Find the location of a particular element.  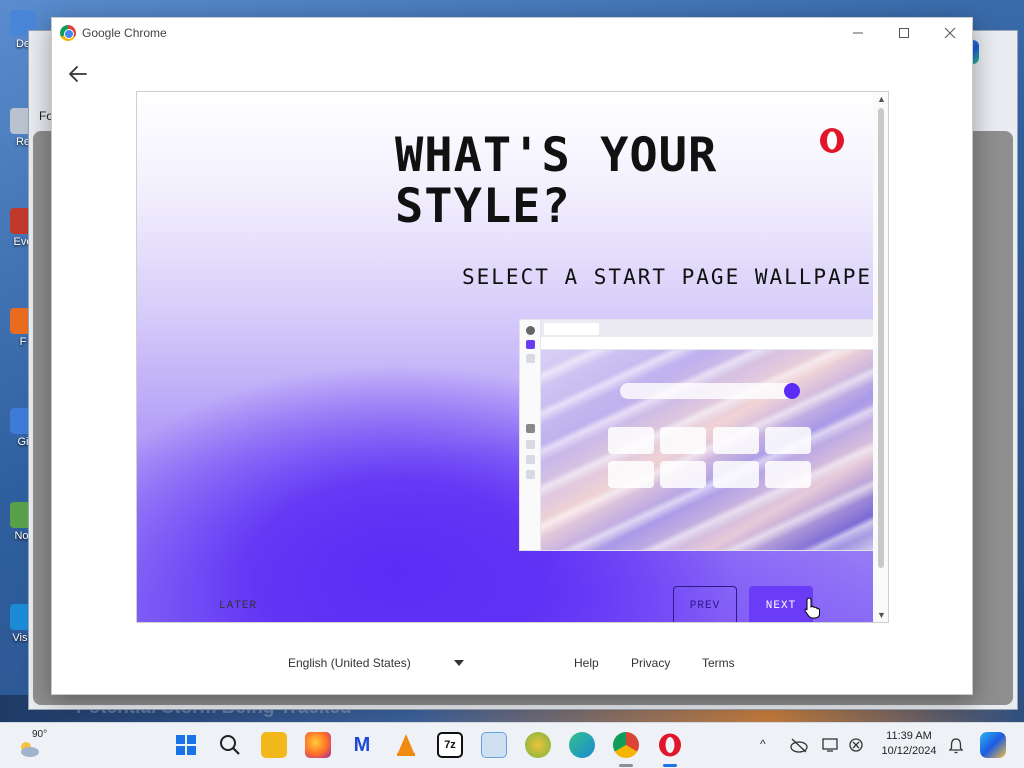

opera-icon is located at coordinates (670, 745).